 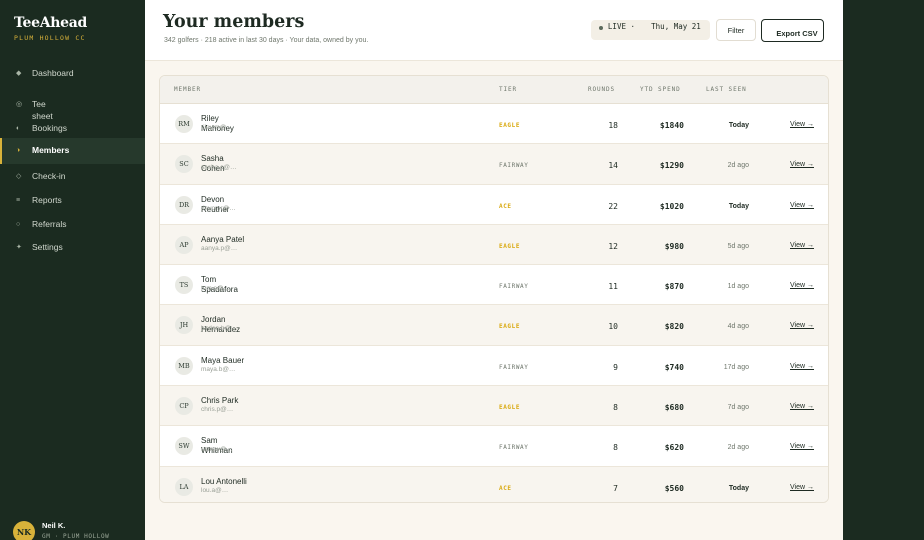 What do you see at coordinates (674, 246) in the screenshot?
I see `ytd-spend-value: $980` at bounding box center [674, 246].